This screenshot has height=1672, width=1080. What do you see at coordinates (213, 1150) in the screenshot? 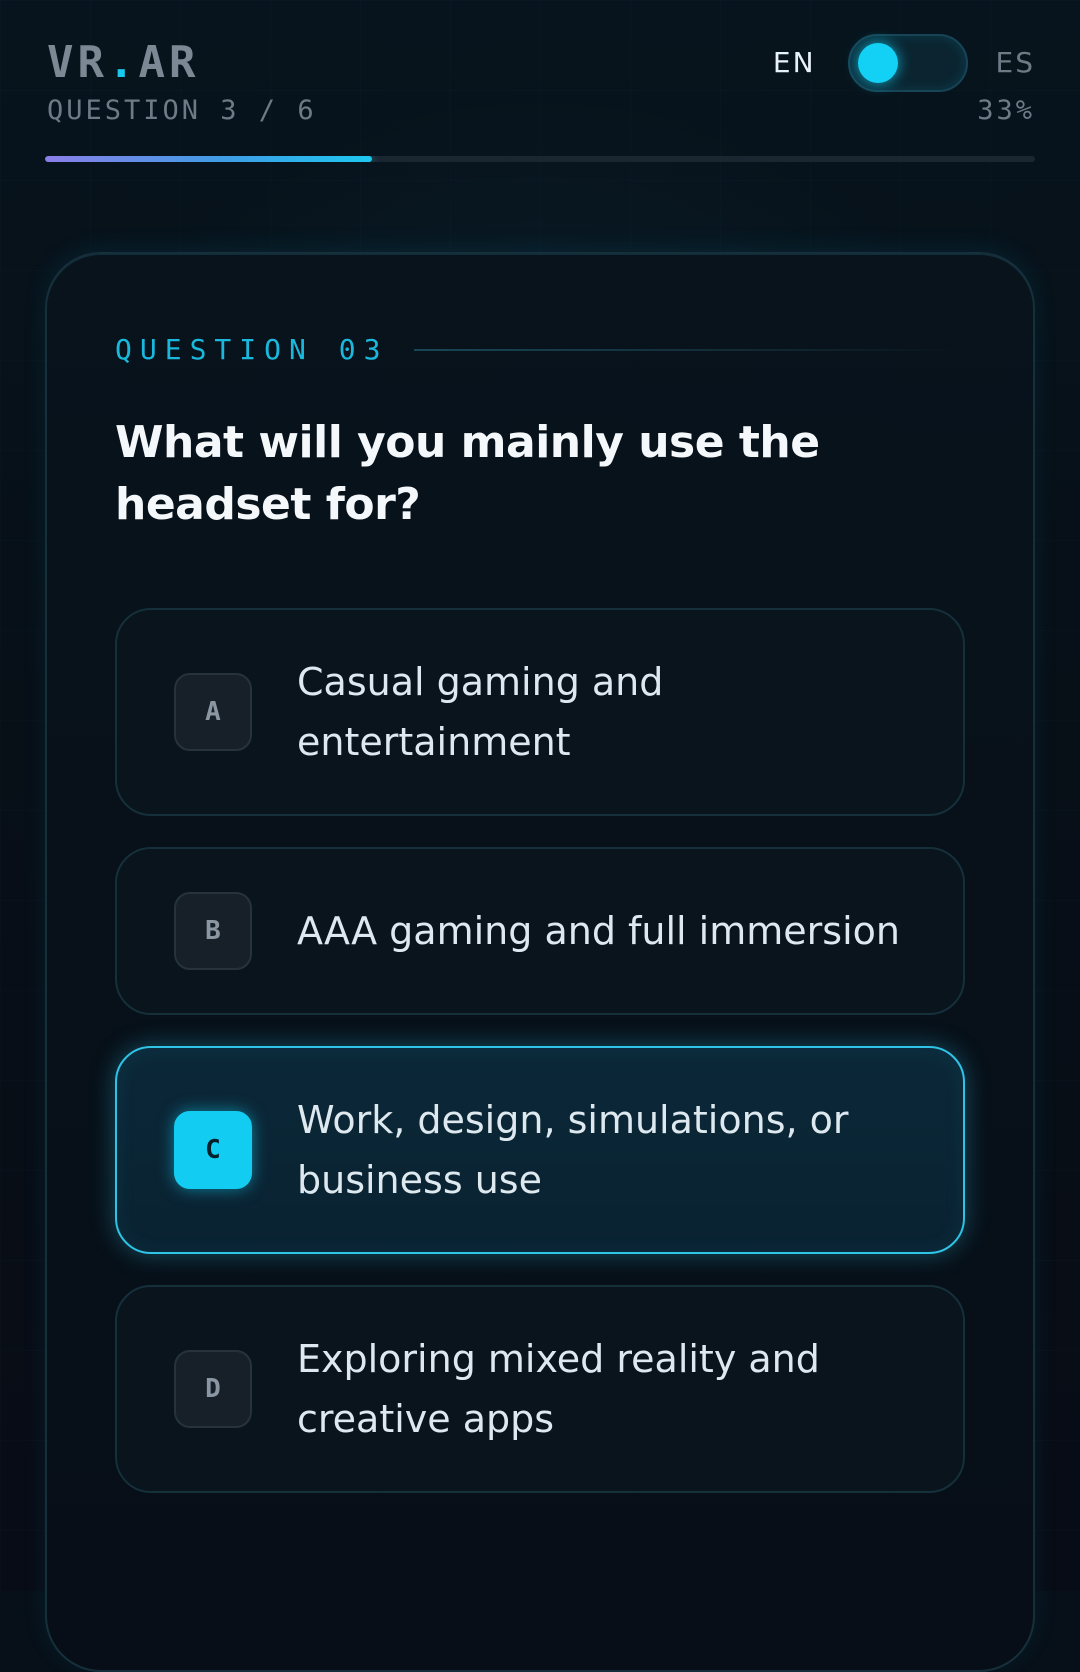
I see `option-letter-badge: C` at bounding box center [213, 1150].